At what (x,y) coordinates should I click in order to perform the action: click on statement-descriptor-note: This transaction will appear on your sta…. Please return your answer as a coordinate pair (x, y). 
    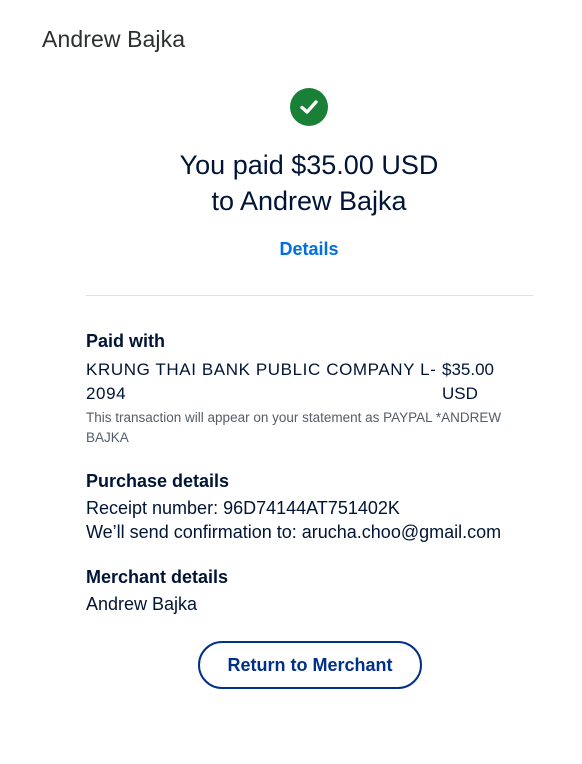
    Looking at the image, I should click on (294, 427).